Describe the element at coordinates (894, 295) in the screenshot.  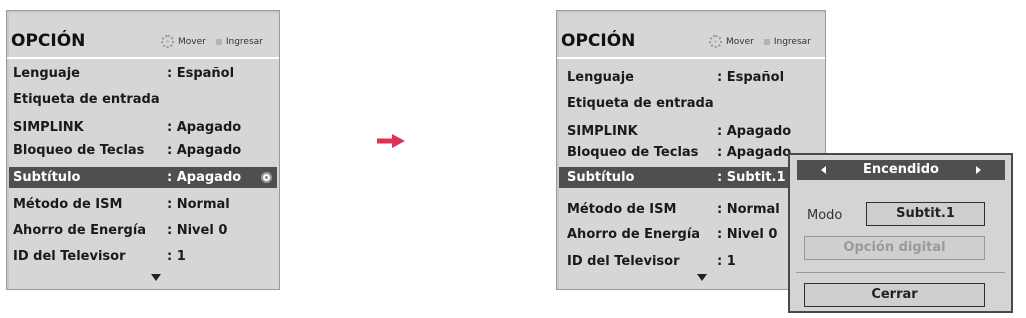
I see `close-button: Cerrar` at that location.